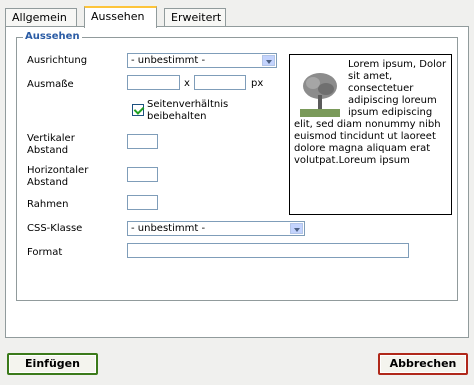 The height and width of the screenshot is (385, 474). I want to click on keep-ratio-label-1: Seitenverhältnis, so click(188, 104).